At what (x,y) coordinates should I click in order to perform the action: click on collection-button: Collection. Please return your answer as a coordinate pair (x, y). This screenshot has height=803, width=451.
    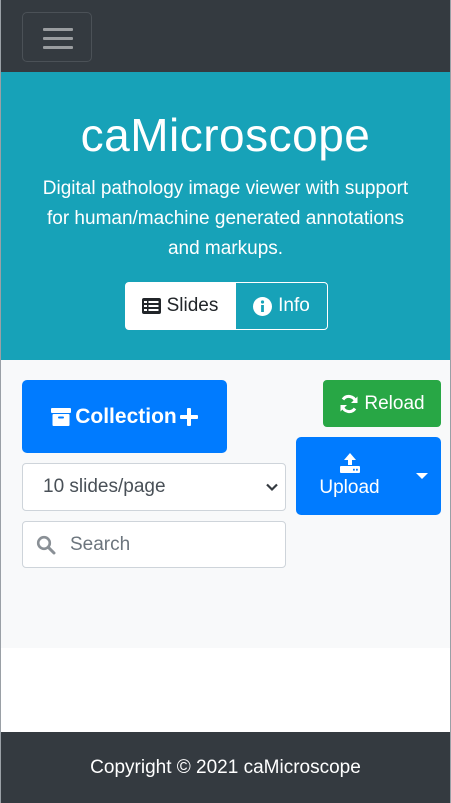
    Looking at the image, I should click on (124, 416).